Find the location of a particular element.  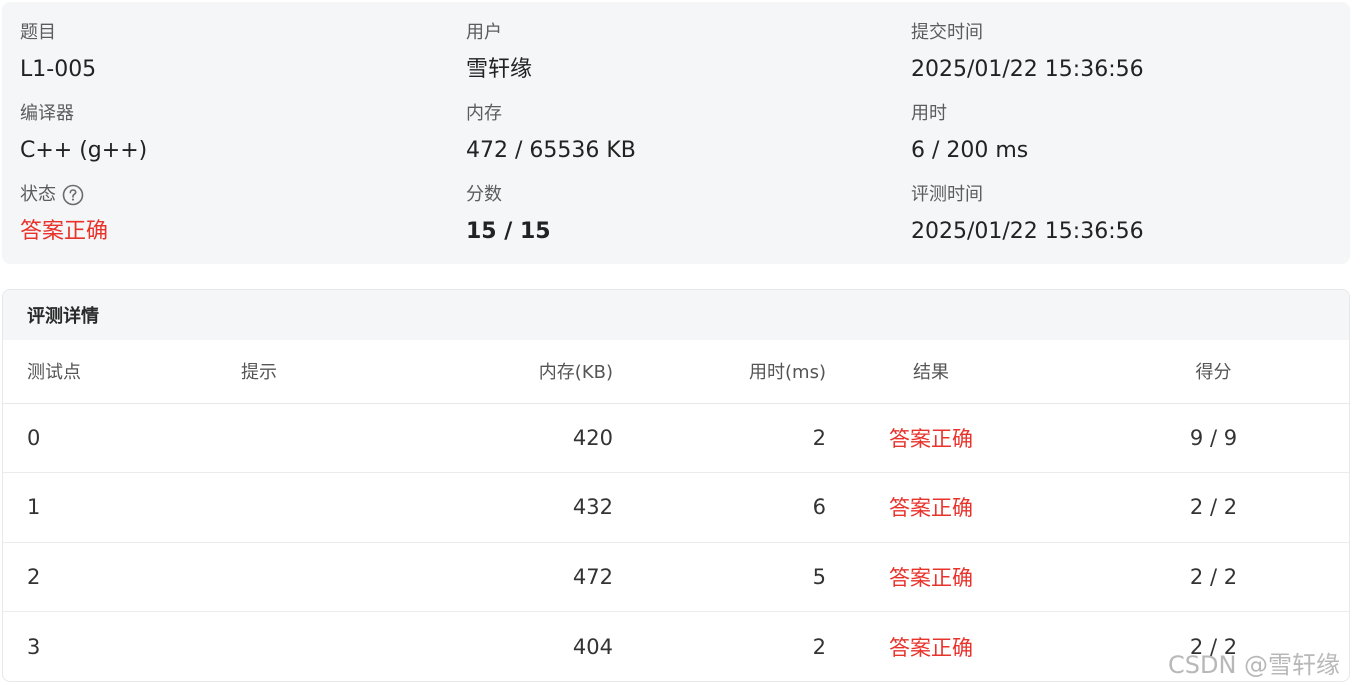

score-cell: 9 / 9 is located at coordinates (1217, 438).